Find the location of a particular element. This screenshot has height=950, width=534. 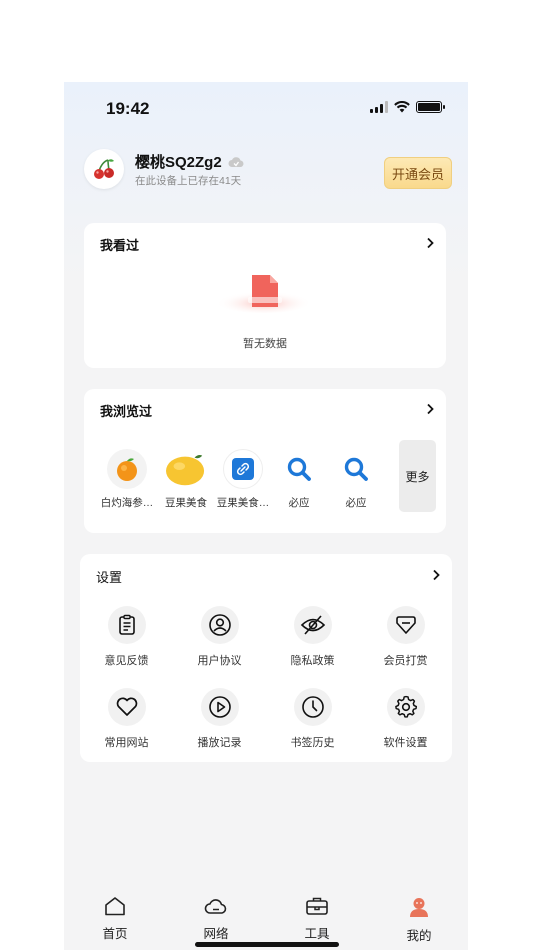

device-days-text: 在此设备上已存在41天 is located at coordinates (188, 181).